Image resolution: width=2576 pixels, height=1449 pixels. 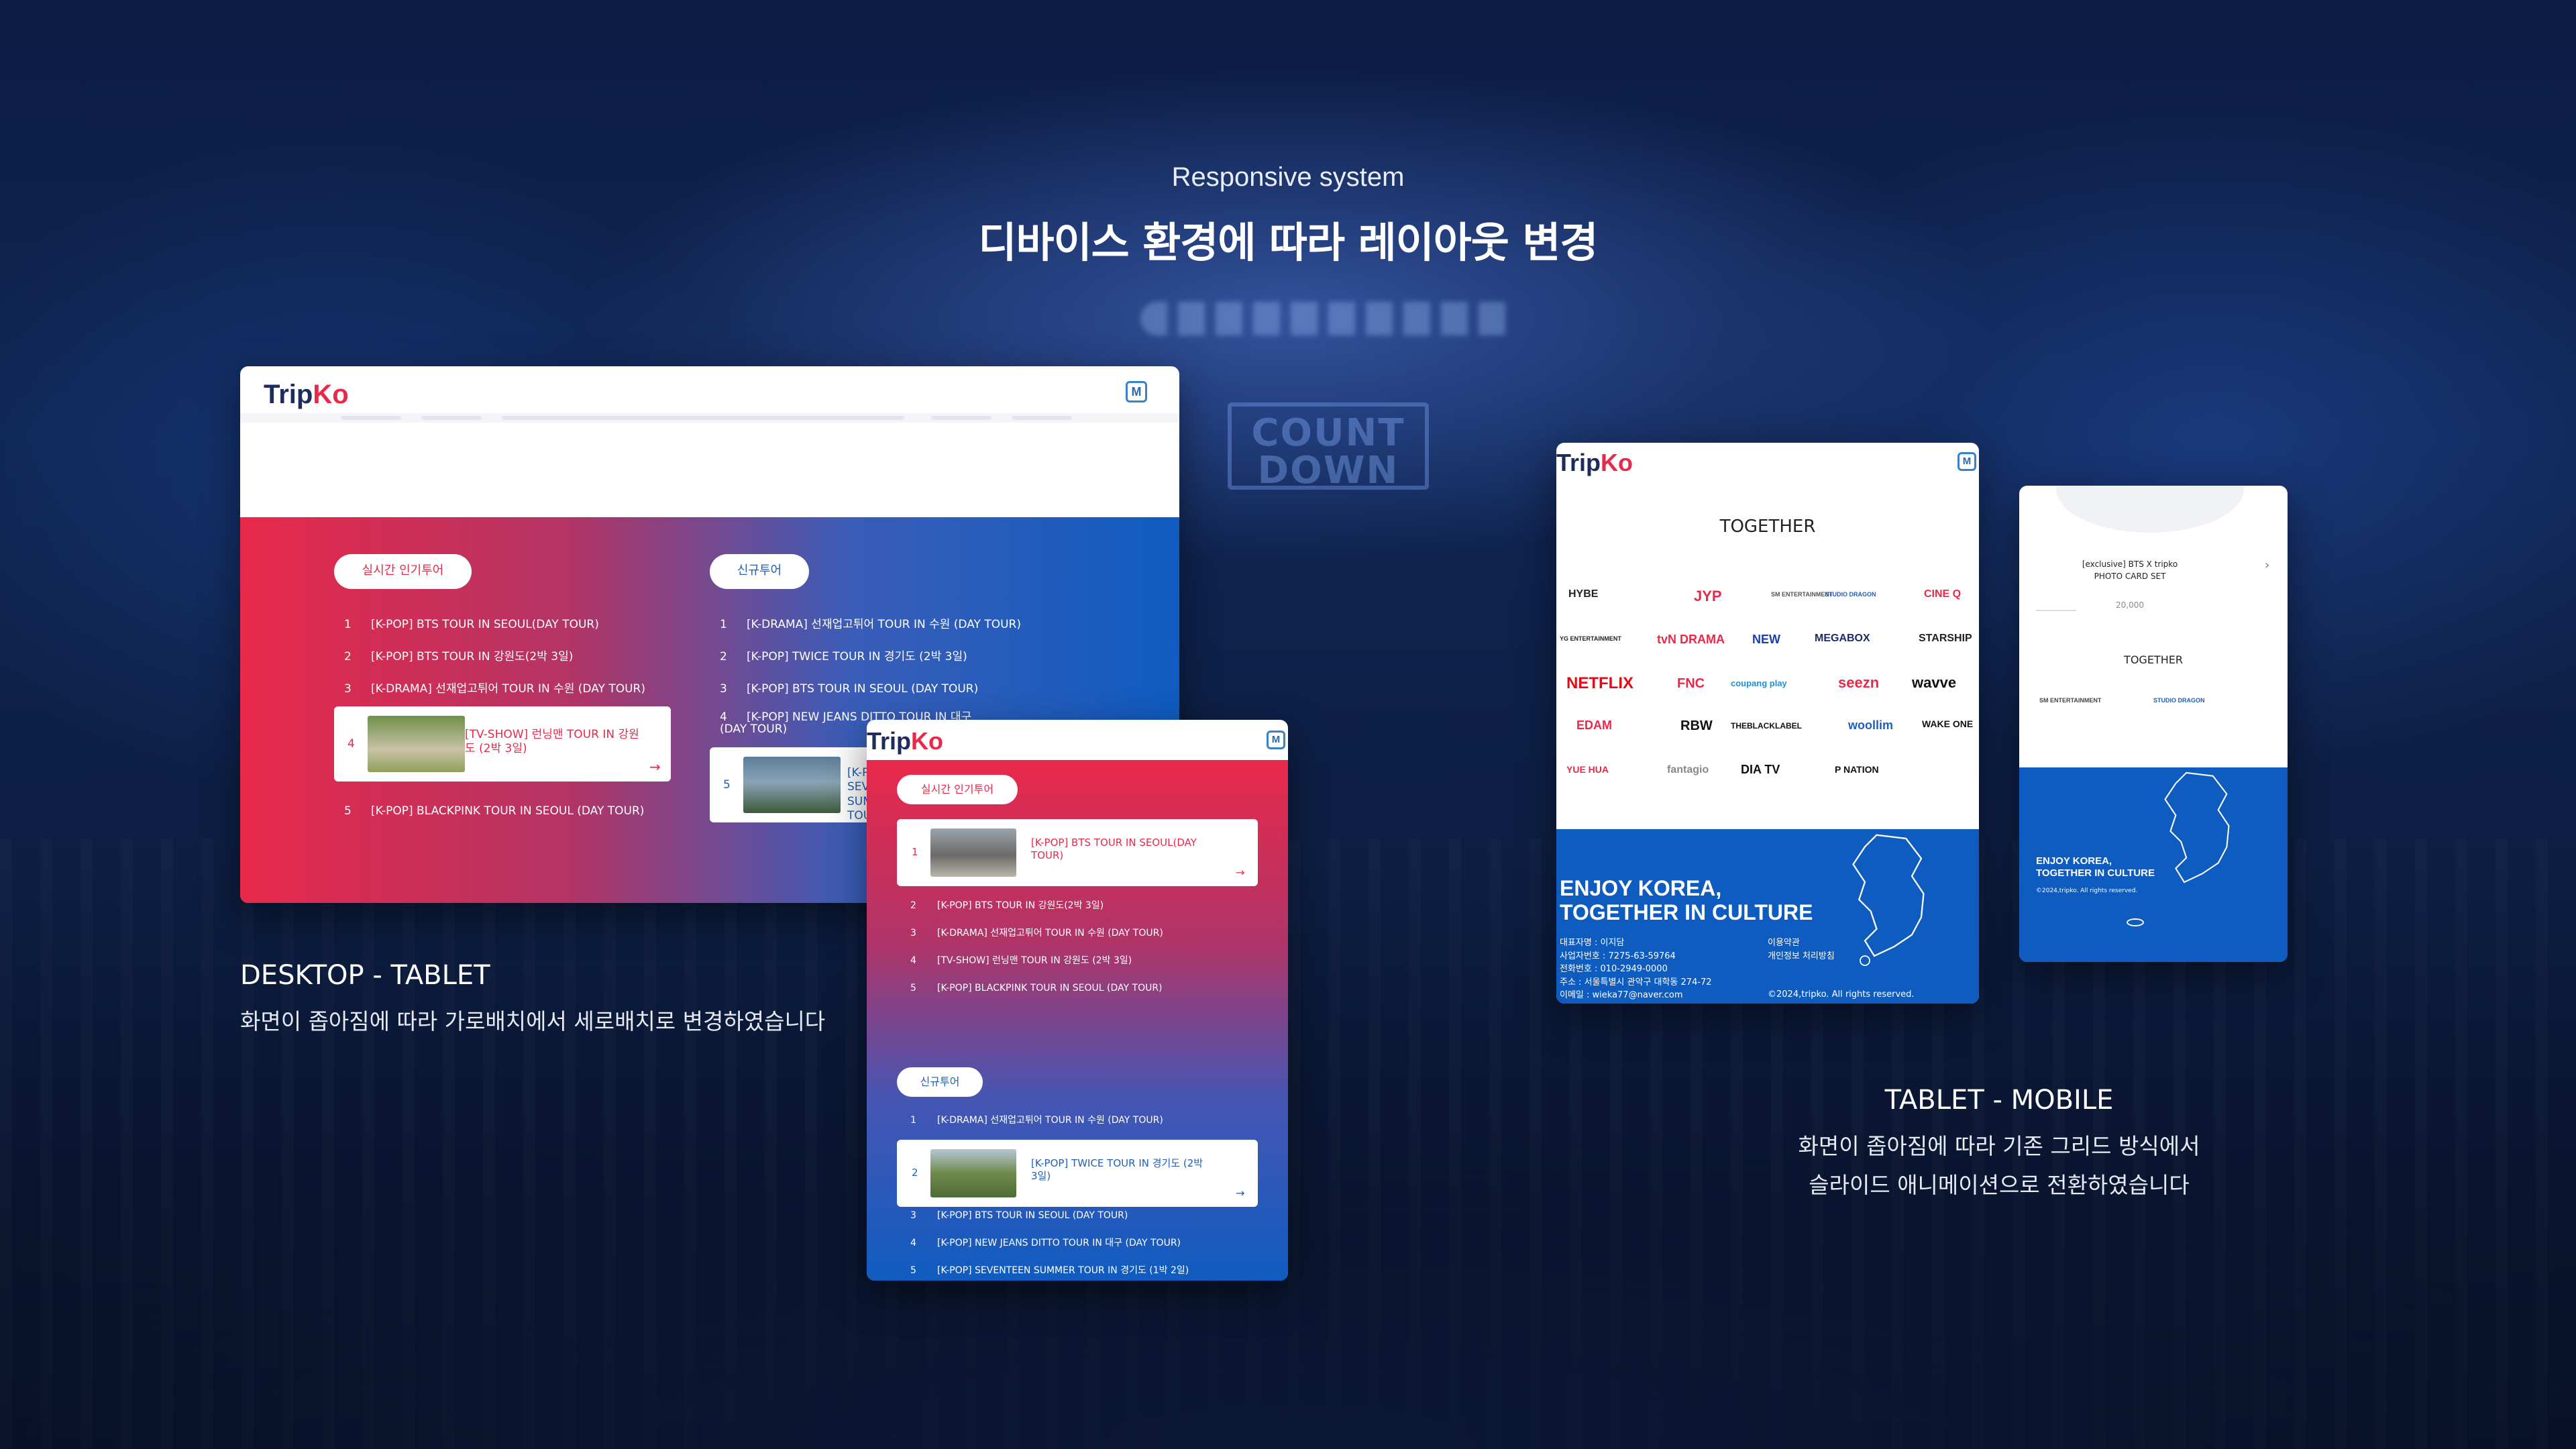 What do you see at coordinates (2130, 576) in the screenshot?
I see `product-subtitle: PHOTO CARD SET` at bounding box center [2130, 576].